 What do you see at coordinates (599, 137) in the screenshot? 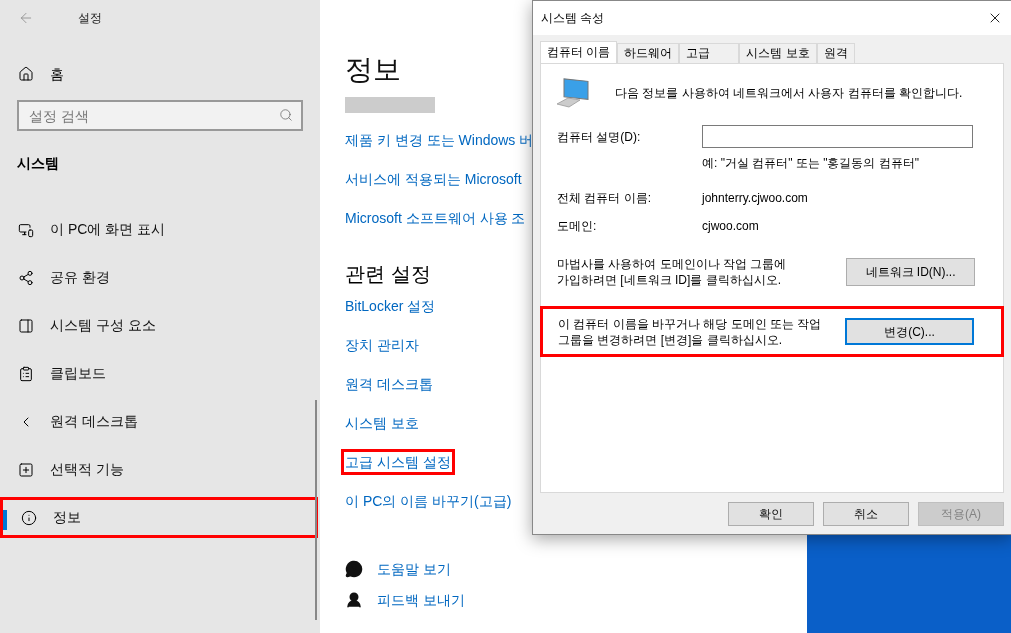
I see `field-label: 컴퓨터 설명(D):` at bounding box center [599, 137].